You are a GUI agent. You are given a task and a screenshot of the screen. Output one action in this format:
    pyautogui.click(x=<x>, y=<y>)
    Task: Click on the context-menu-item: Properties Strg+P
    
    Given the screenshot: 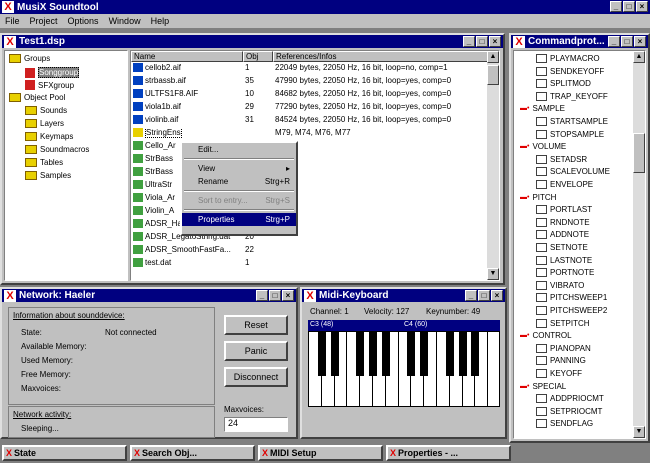 What is the action you would take?
    pyautogui.click(x=239, y=219)
    